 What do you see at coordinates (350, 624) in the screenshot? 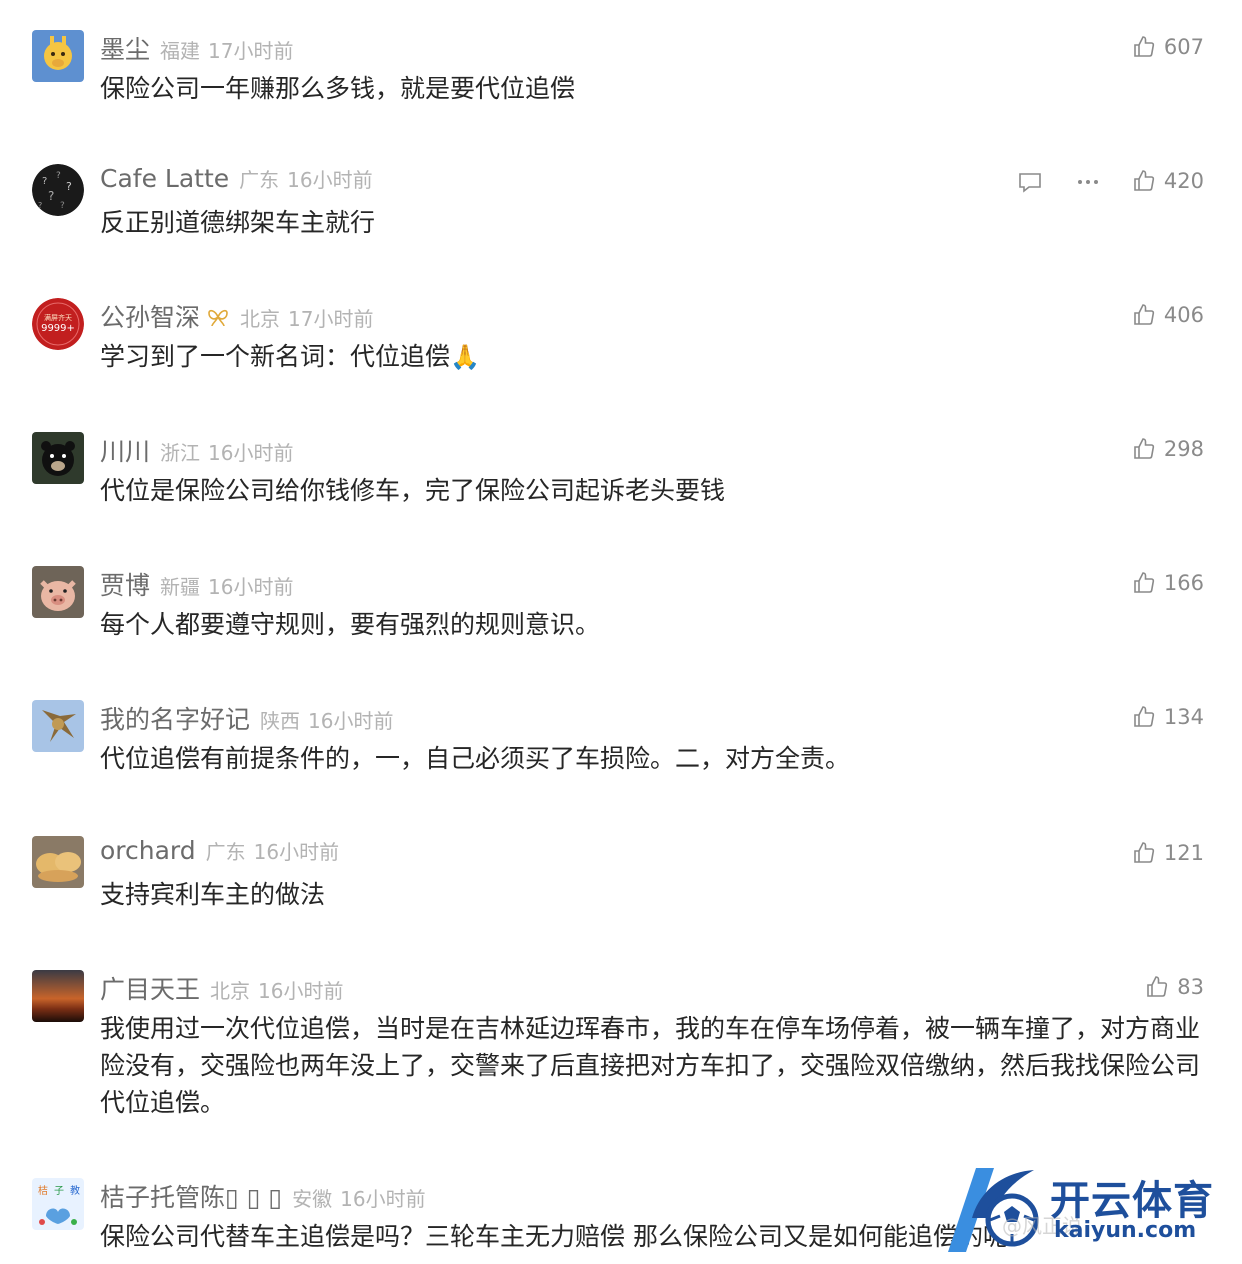
I see `comment-text: 每个人都要遵守规则，要有强烈的规则意识。` at bounding box center [350, 624].